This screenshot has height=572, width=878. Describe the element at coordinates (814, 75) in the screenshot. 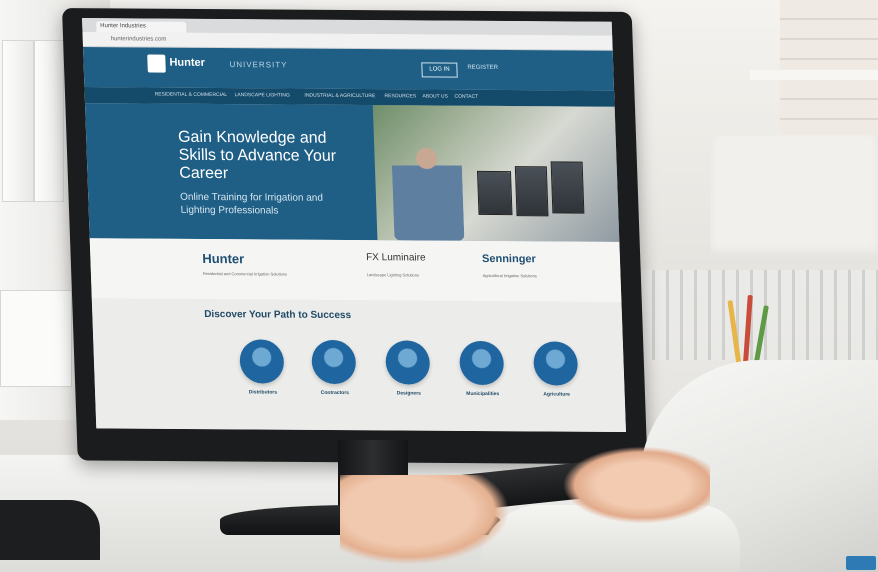

I see `window-shelf` at that location.